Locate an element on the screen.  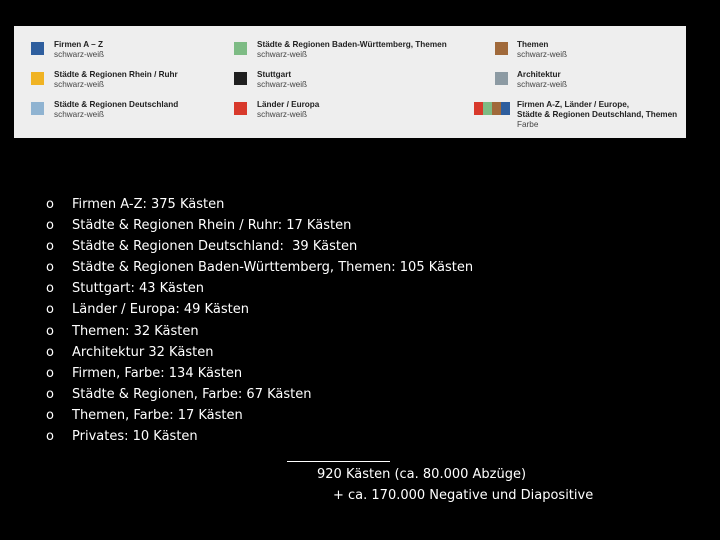
color-swatch-multi is located at coordinates (492, 108).